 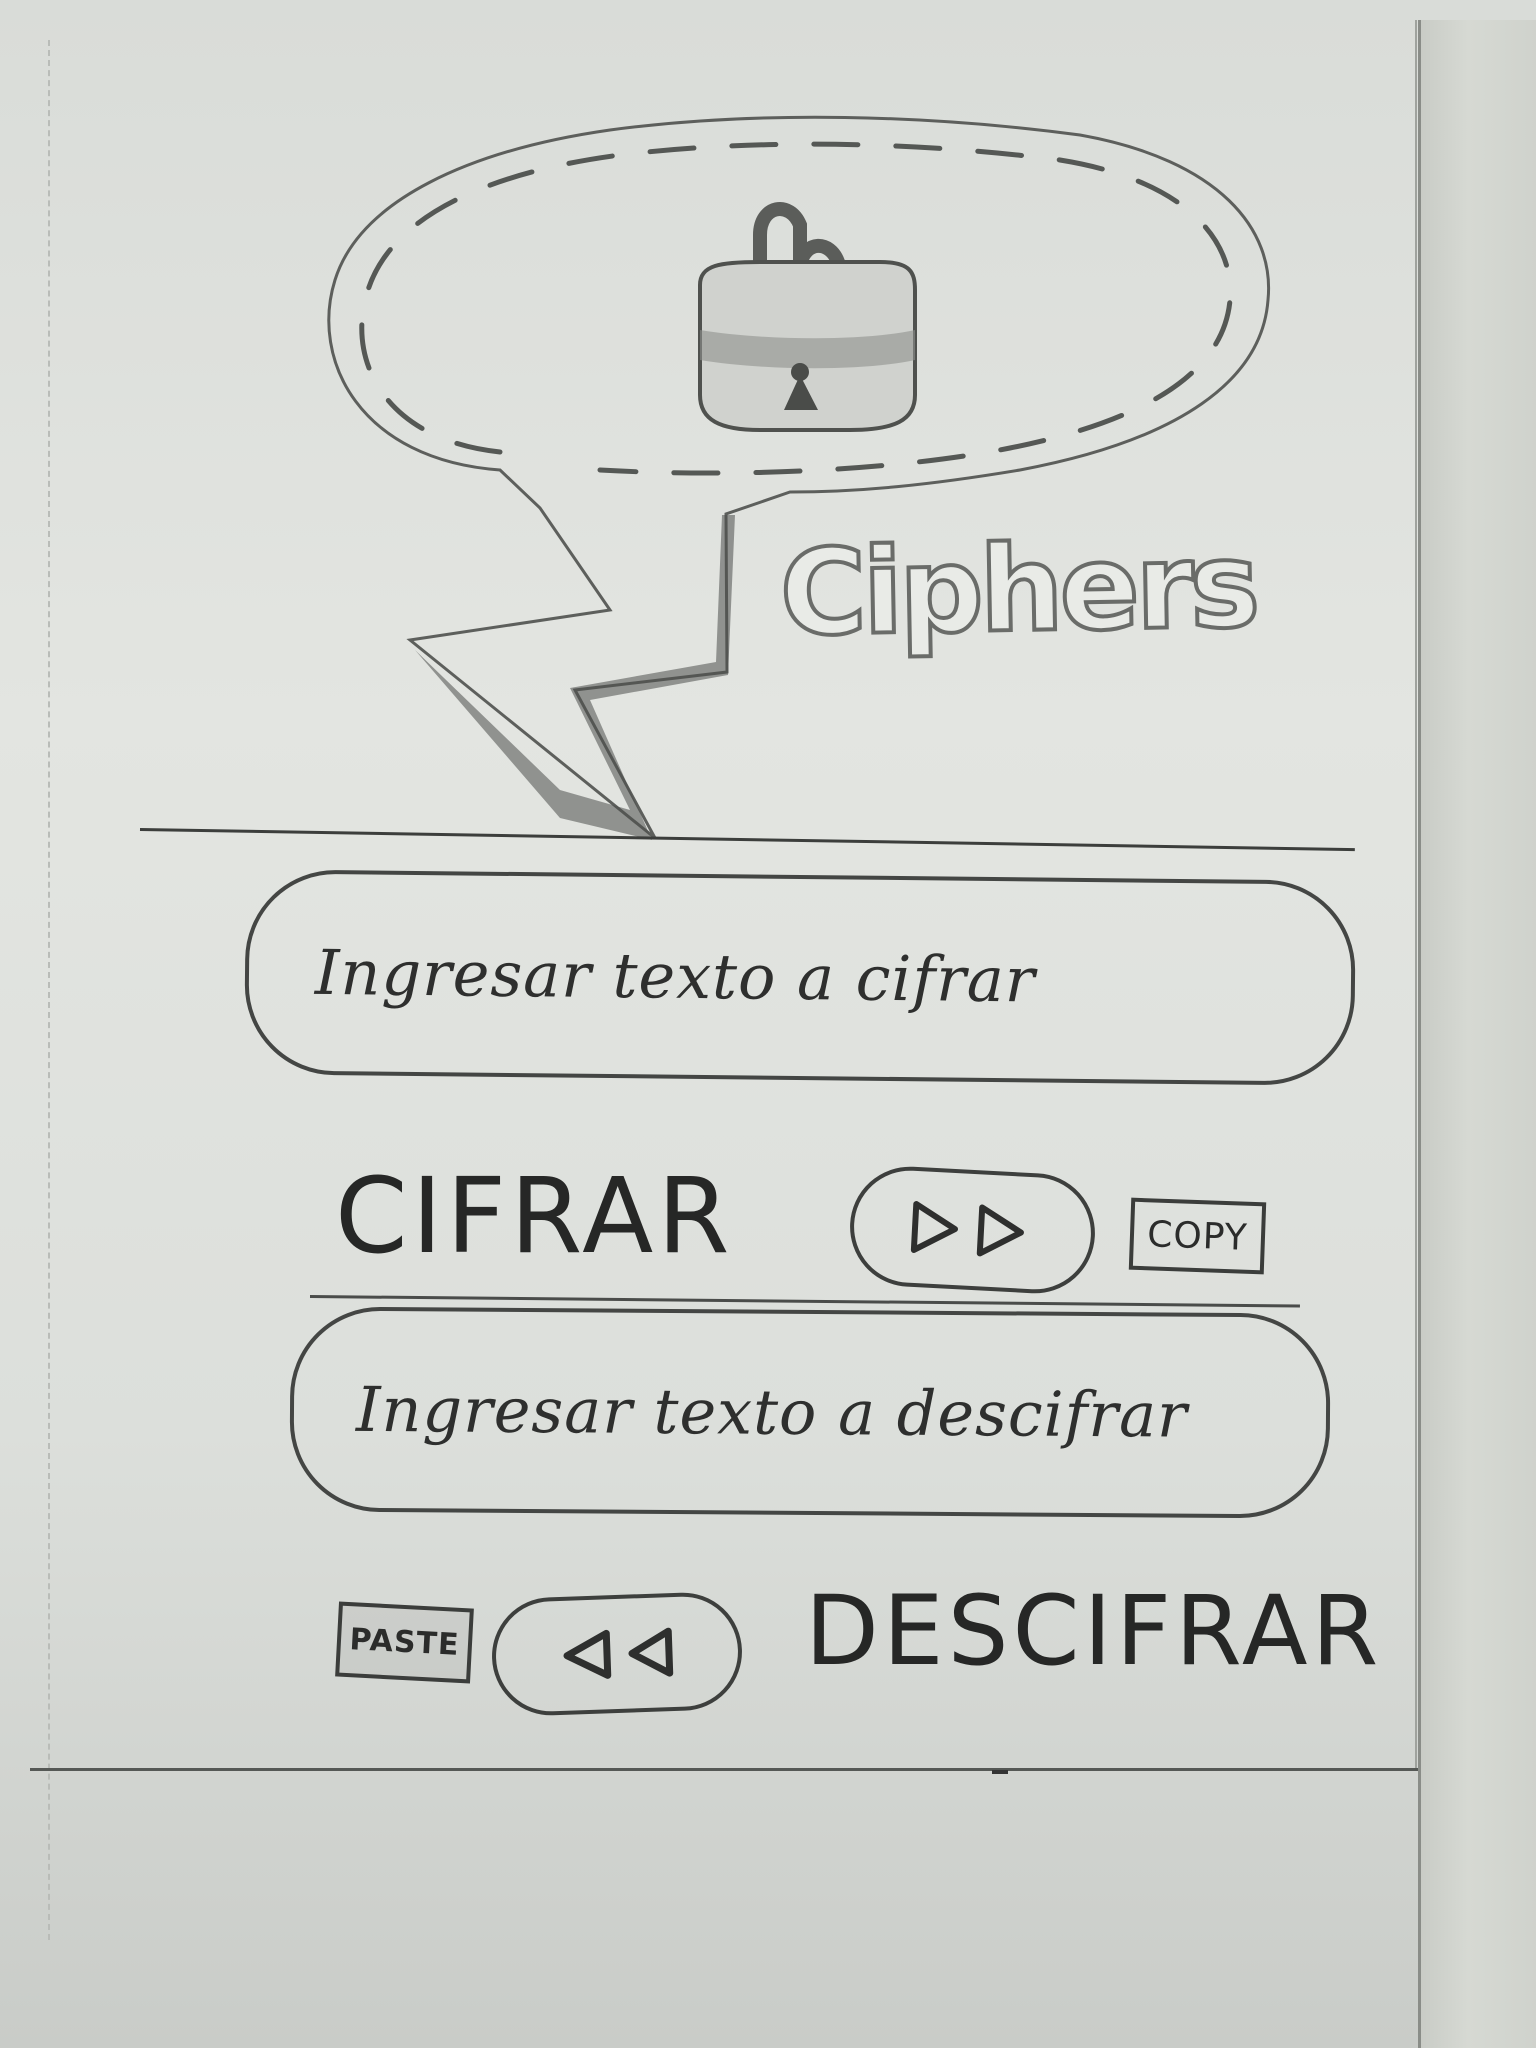 What do you see at coordinates (771, 1412) in the screenshot?
I see `decrypt-input-placeholder: Ingresar texto a descifrar` at bounding box center [771, 1412].